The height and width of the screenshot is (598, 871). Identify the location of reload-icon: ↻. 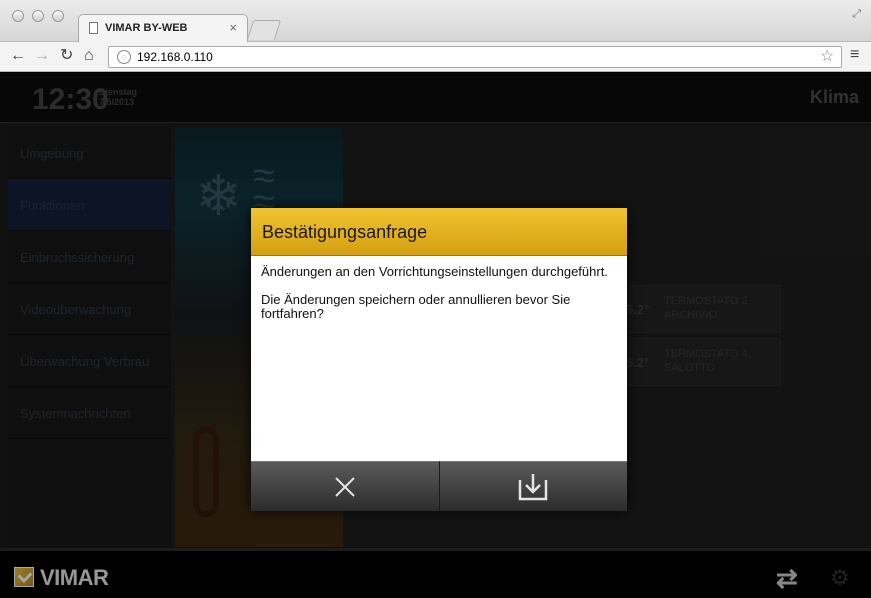
(66, 56).